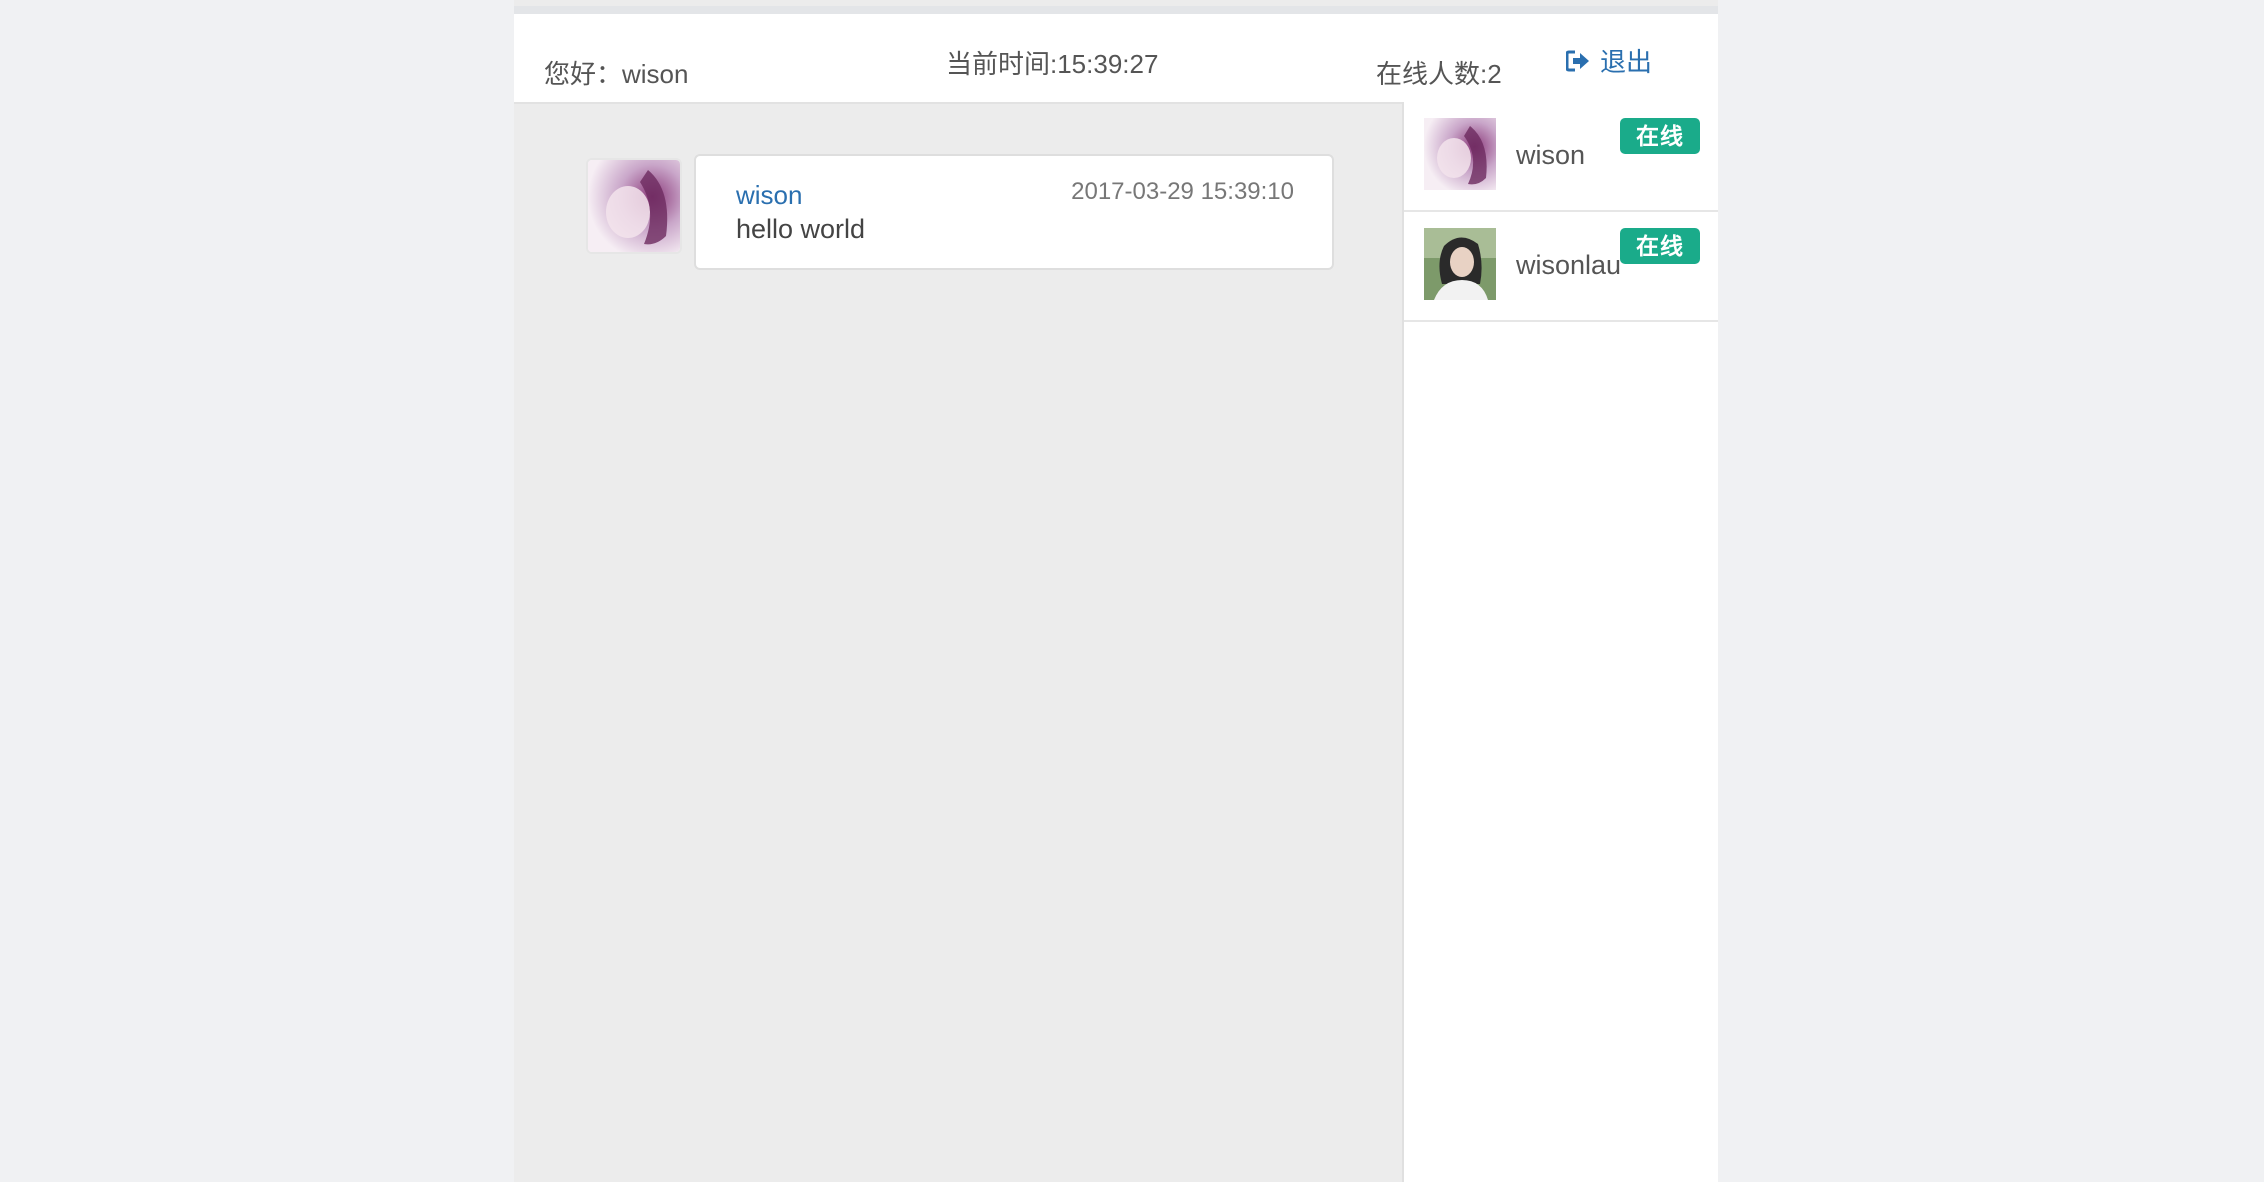 The width and height of the screenshot is (2264, 1182). Describe the element at coordinates (1551, 155) in the screenshot. I see `user-name: wison` at that location.